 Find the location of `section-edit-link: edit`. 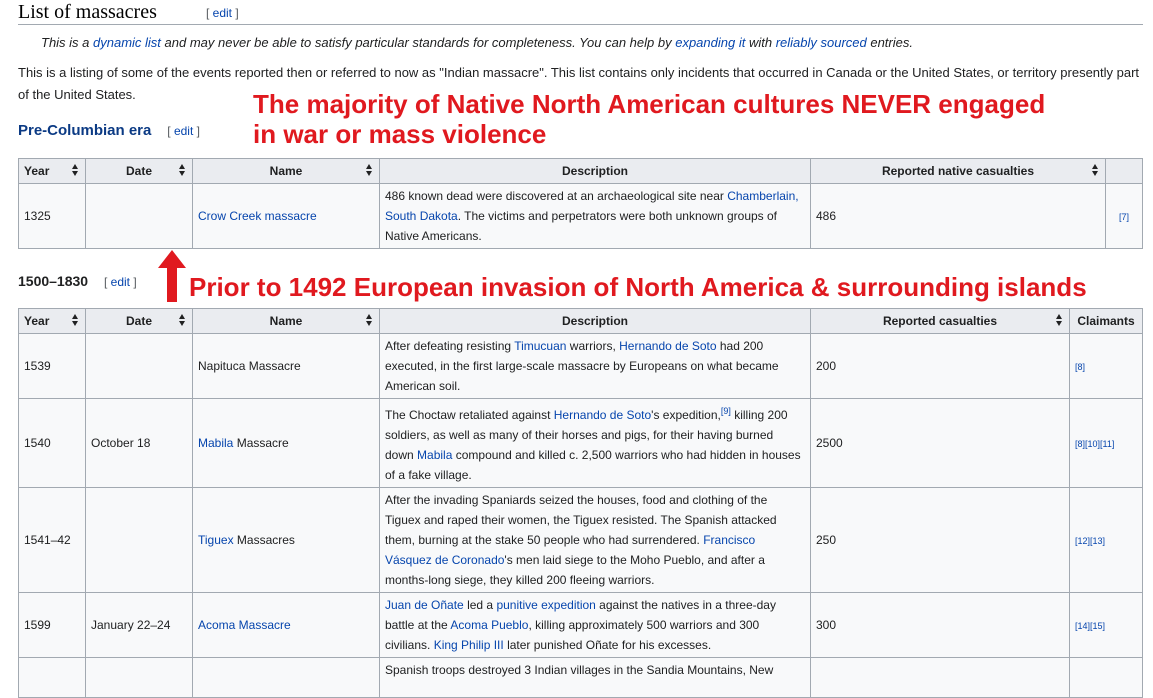

section-edit-link: edit is located at coordinates (222, 13).